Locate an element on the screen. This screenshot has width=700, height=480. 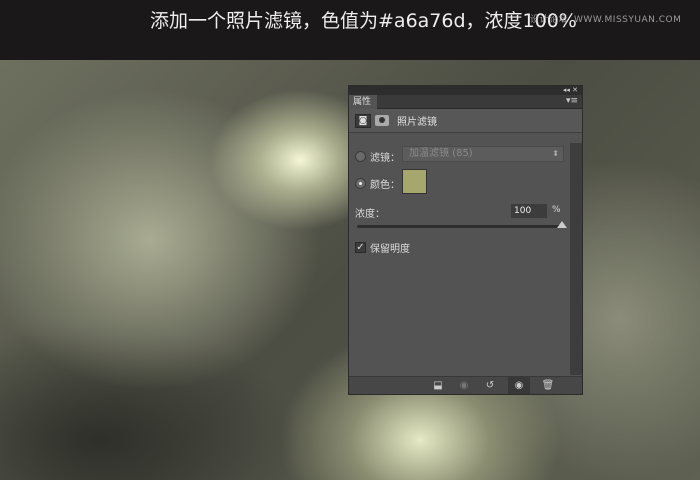
select-arrows-icon: ⬍ is located at coordinates (555, 153).